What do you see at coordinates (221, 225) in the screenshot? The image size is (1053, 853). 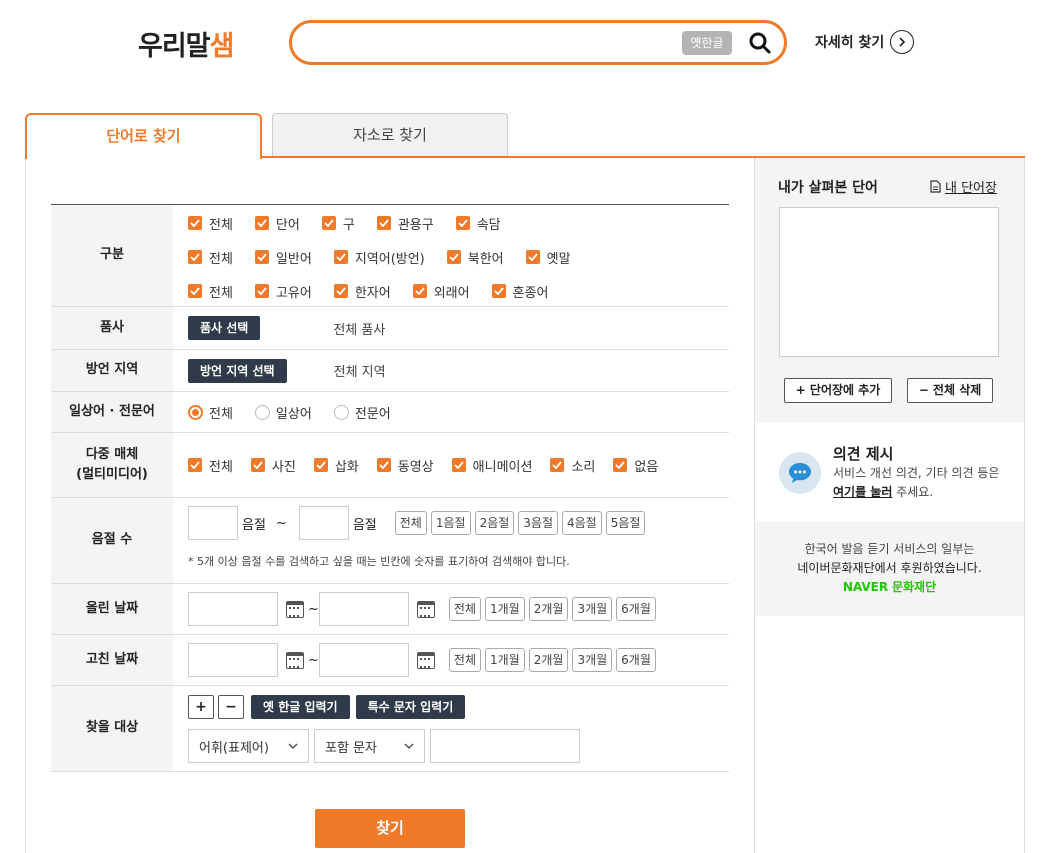 I see `checkbox-label: 전체` at bounding box center [221, 225].